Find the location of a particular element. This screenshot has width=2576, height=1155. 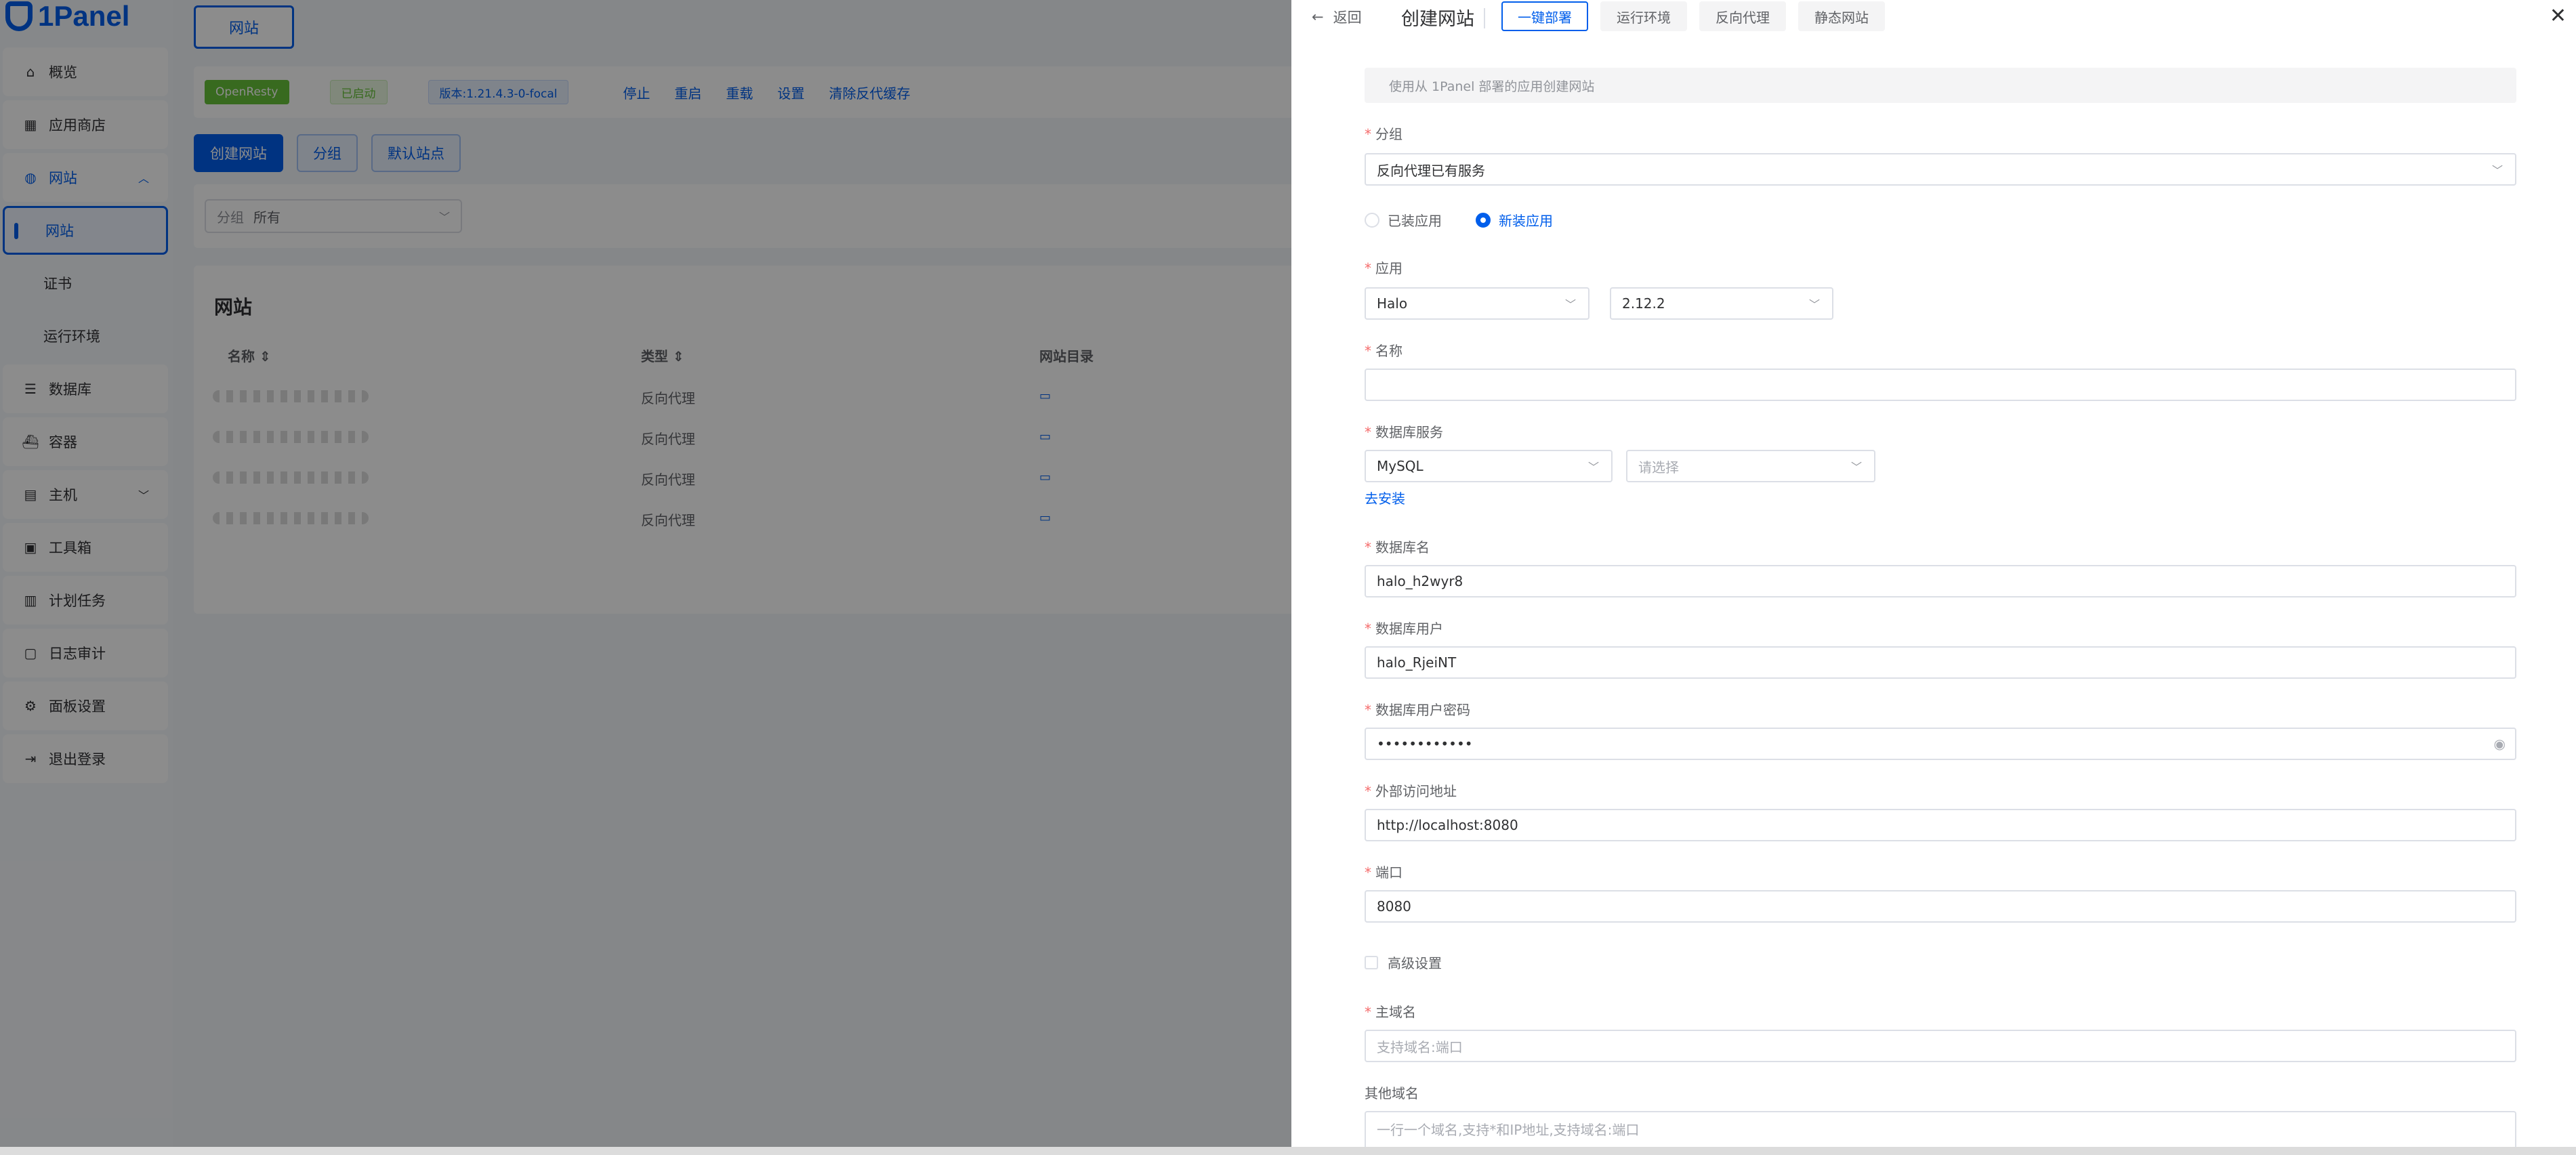

back-button: ← 返回 is located at coordinates (1337, 17).